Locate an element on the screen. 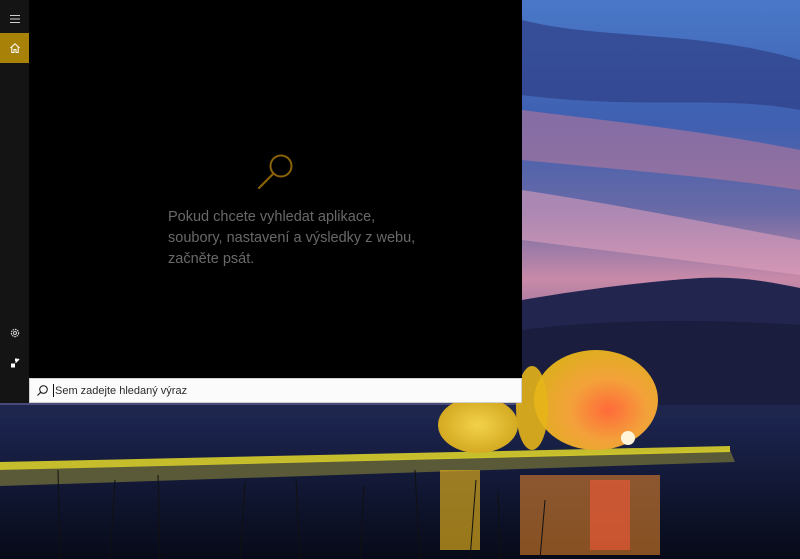 Image resolution: width=800 pixels, height=559 pixels. search-input is located at coordinates (274, 390).